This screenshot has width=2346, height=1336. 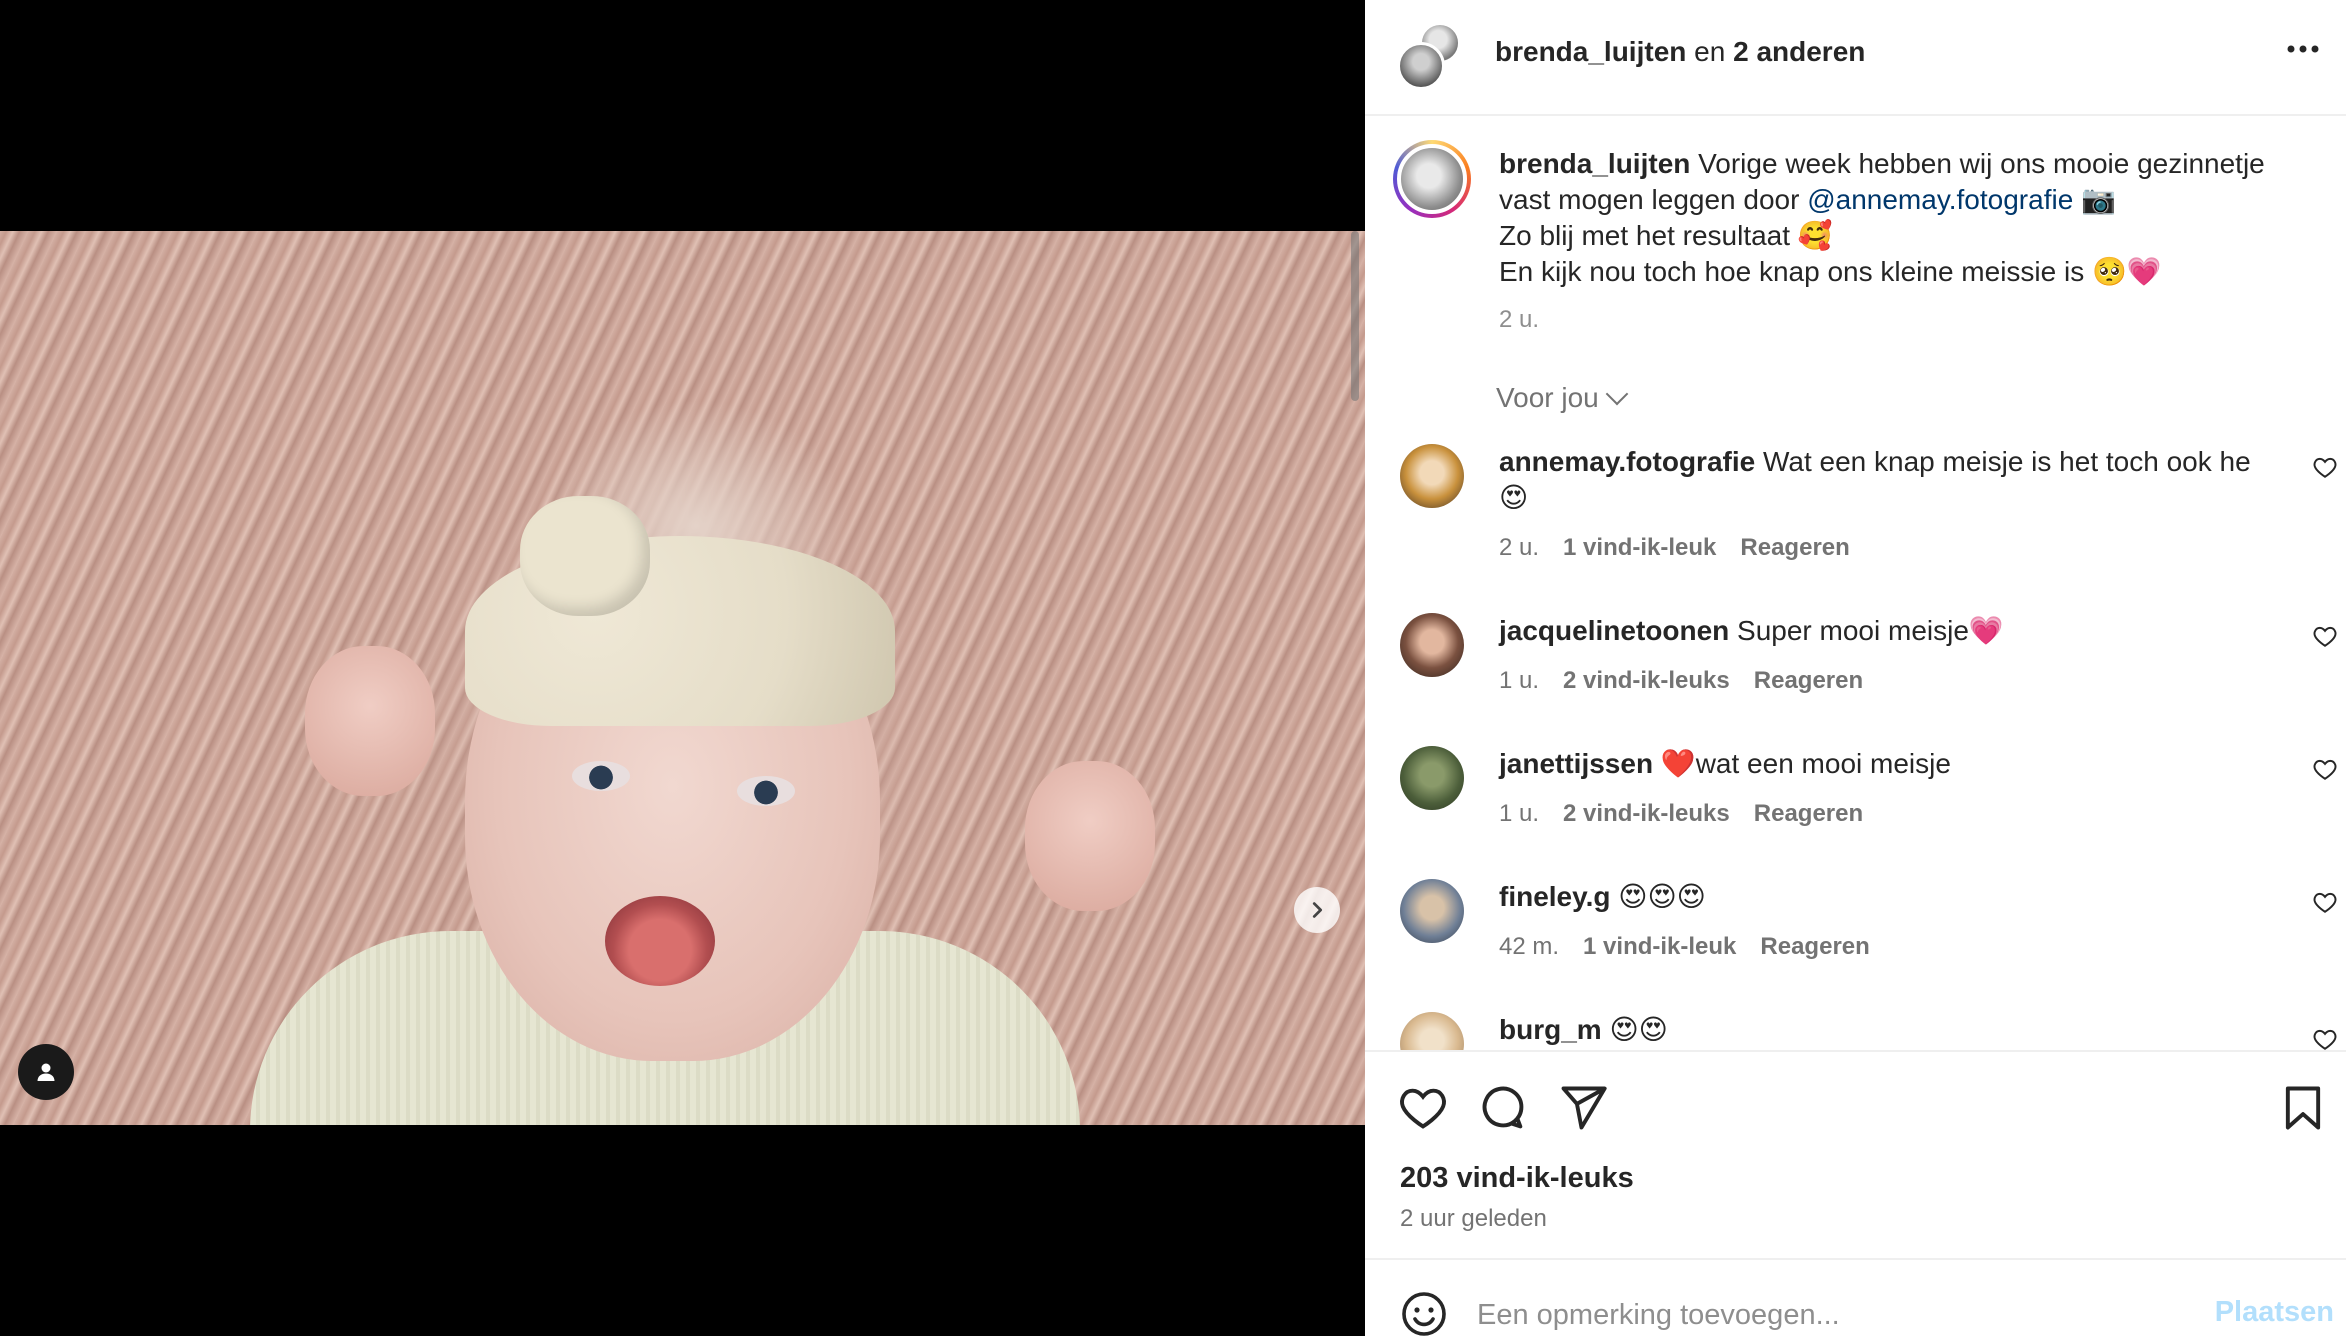 What do you see at coordinates (1594, 163) in the screenshot?
I see `caption-username: brenda_luijten` at bounding box center [1594, 163].